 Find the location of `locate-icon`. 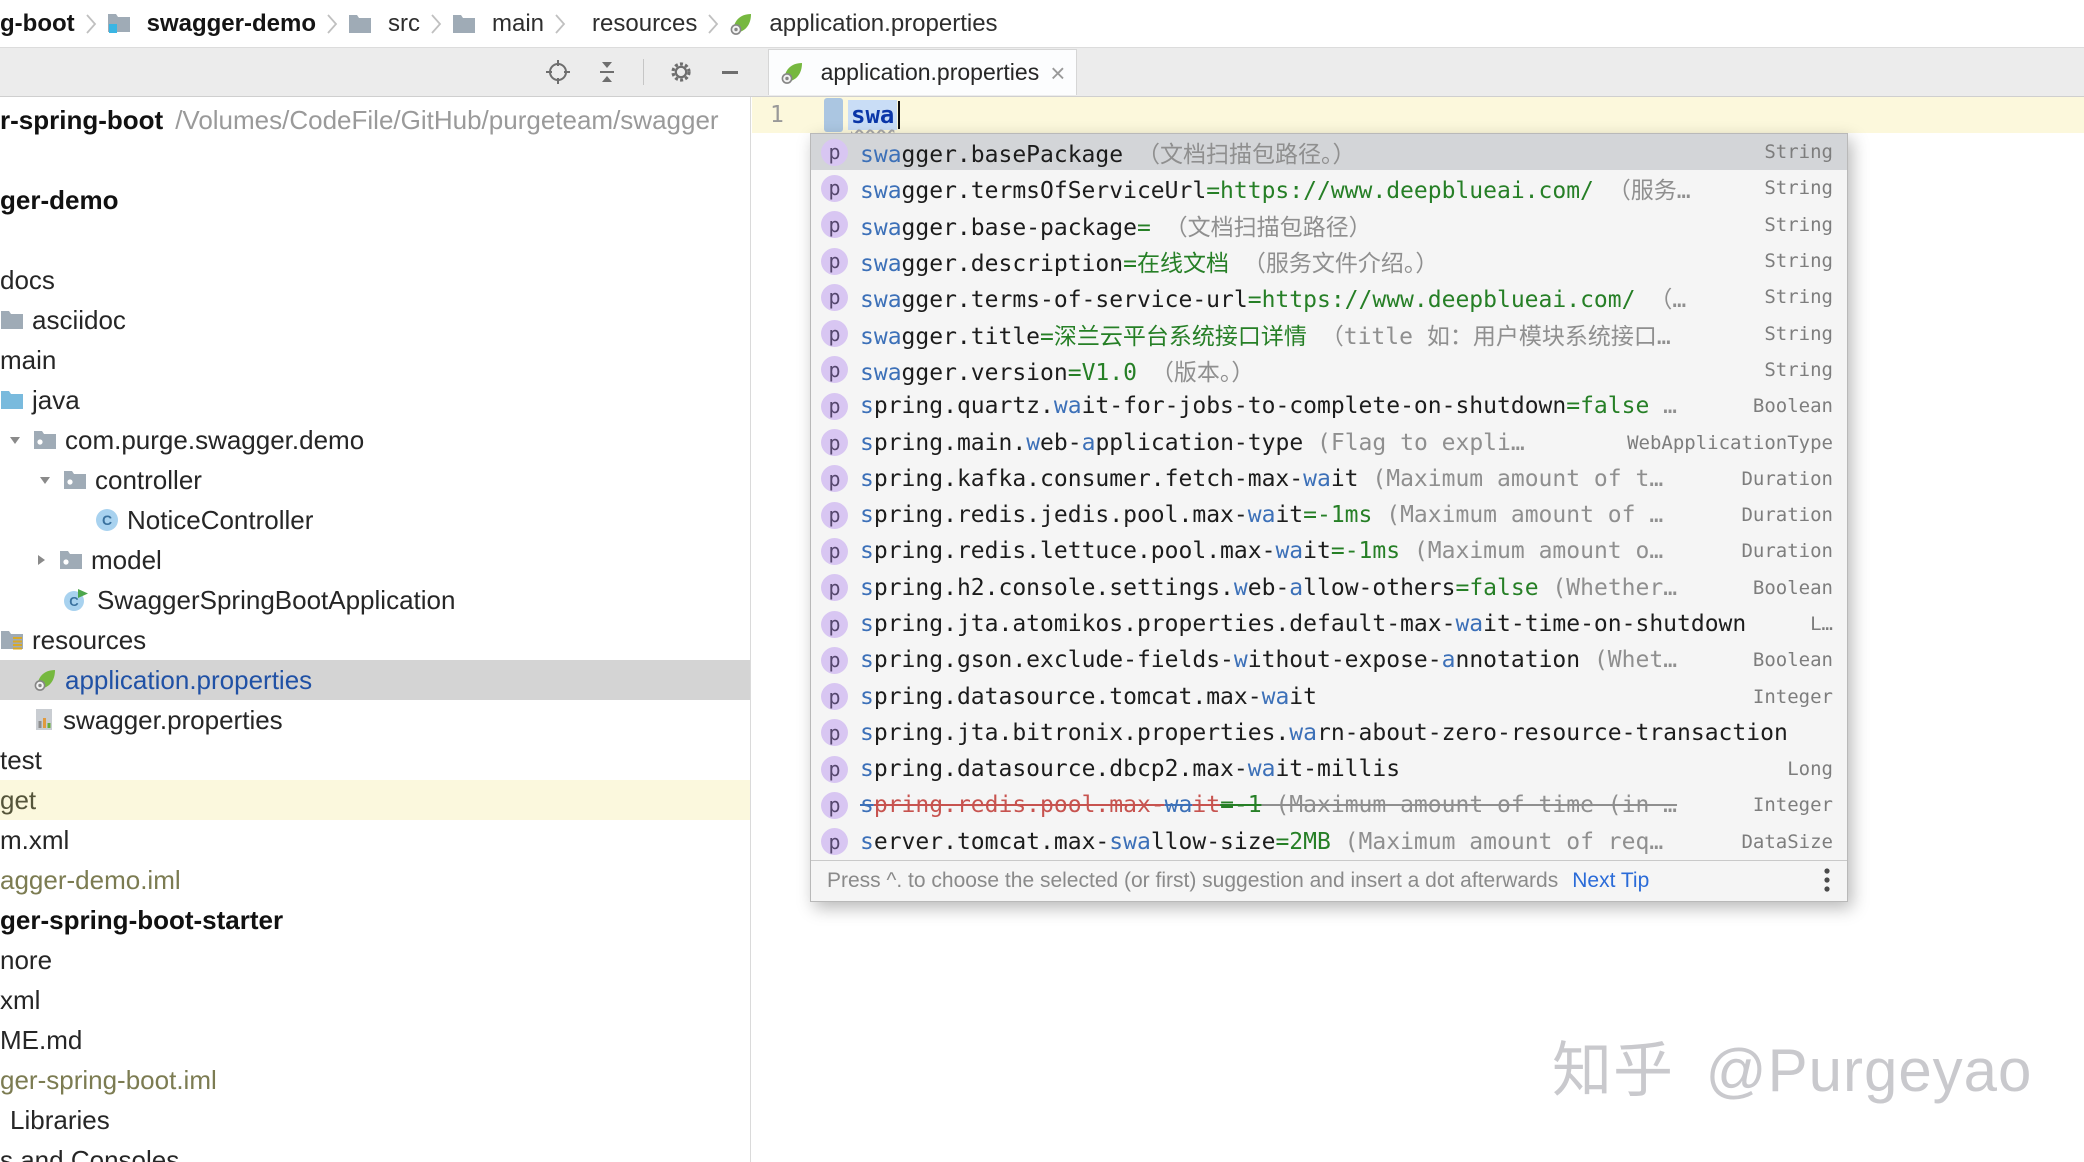

locate-icon is located at coordinates (558, 72).